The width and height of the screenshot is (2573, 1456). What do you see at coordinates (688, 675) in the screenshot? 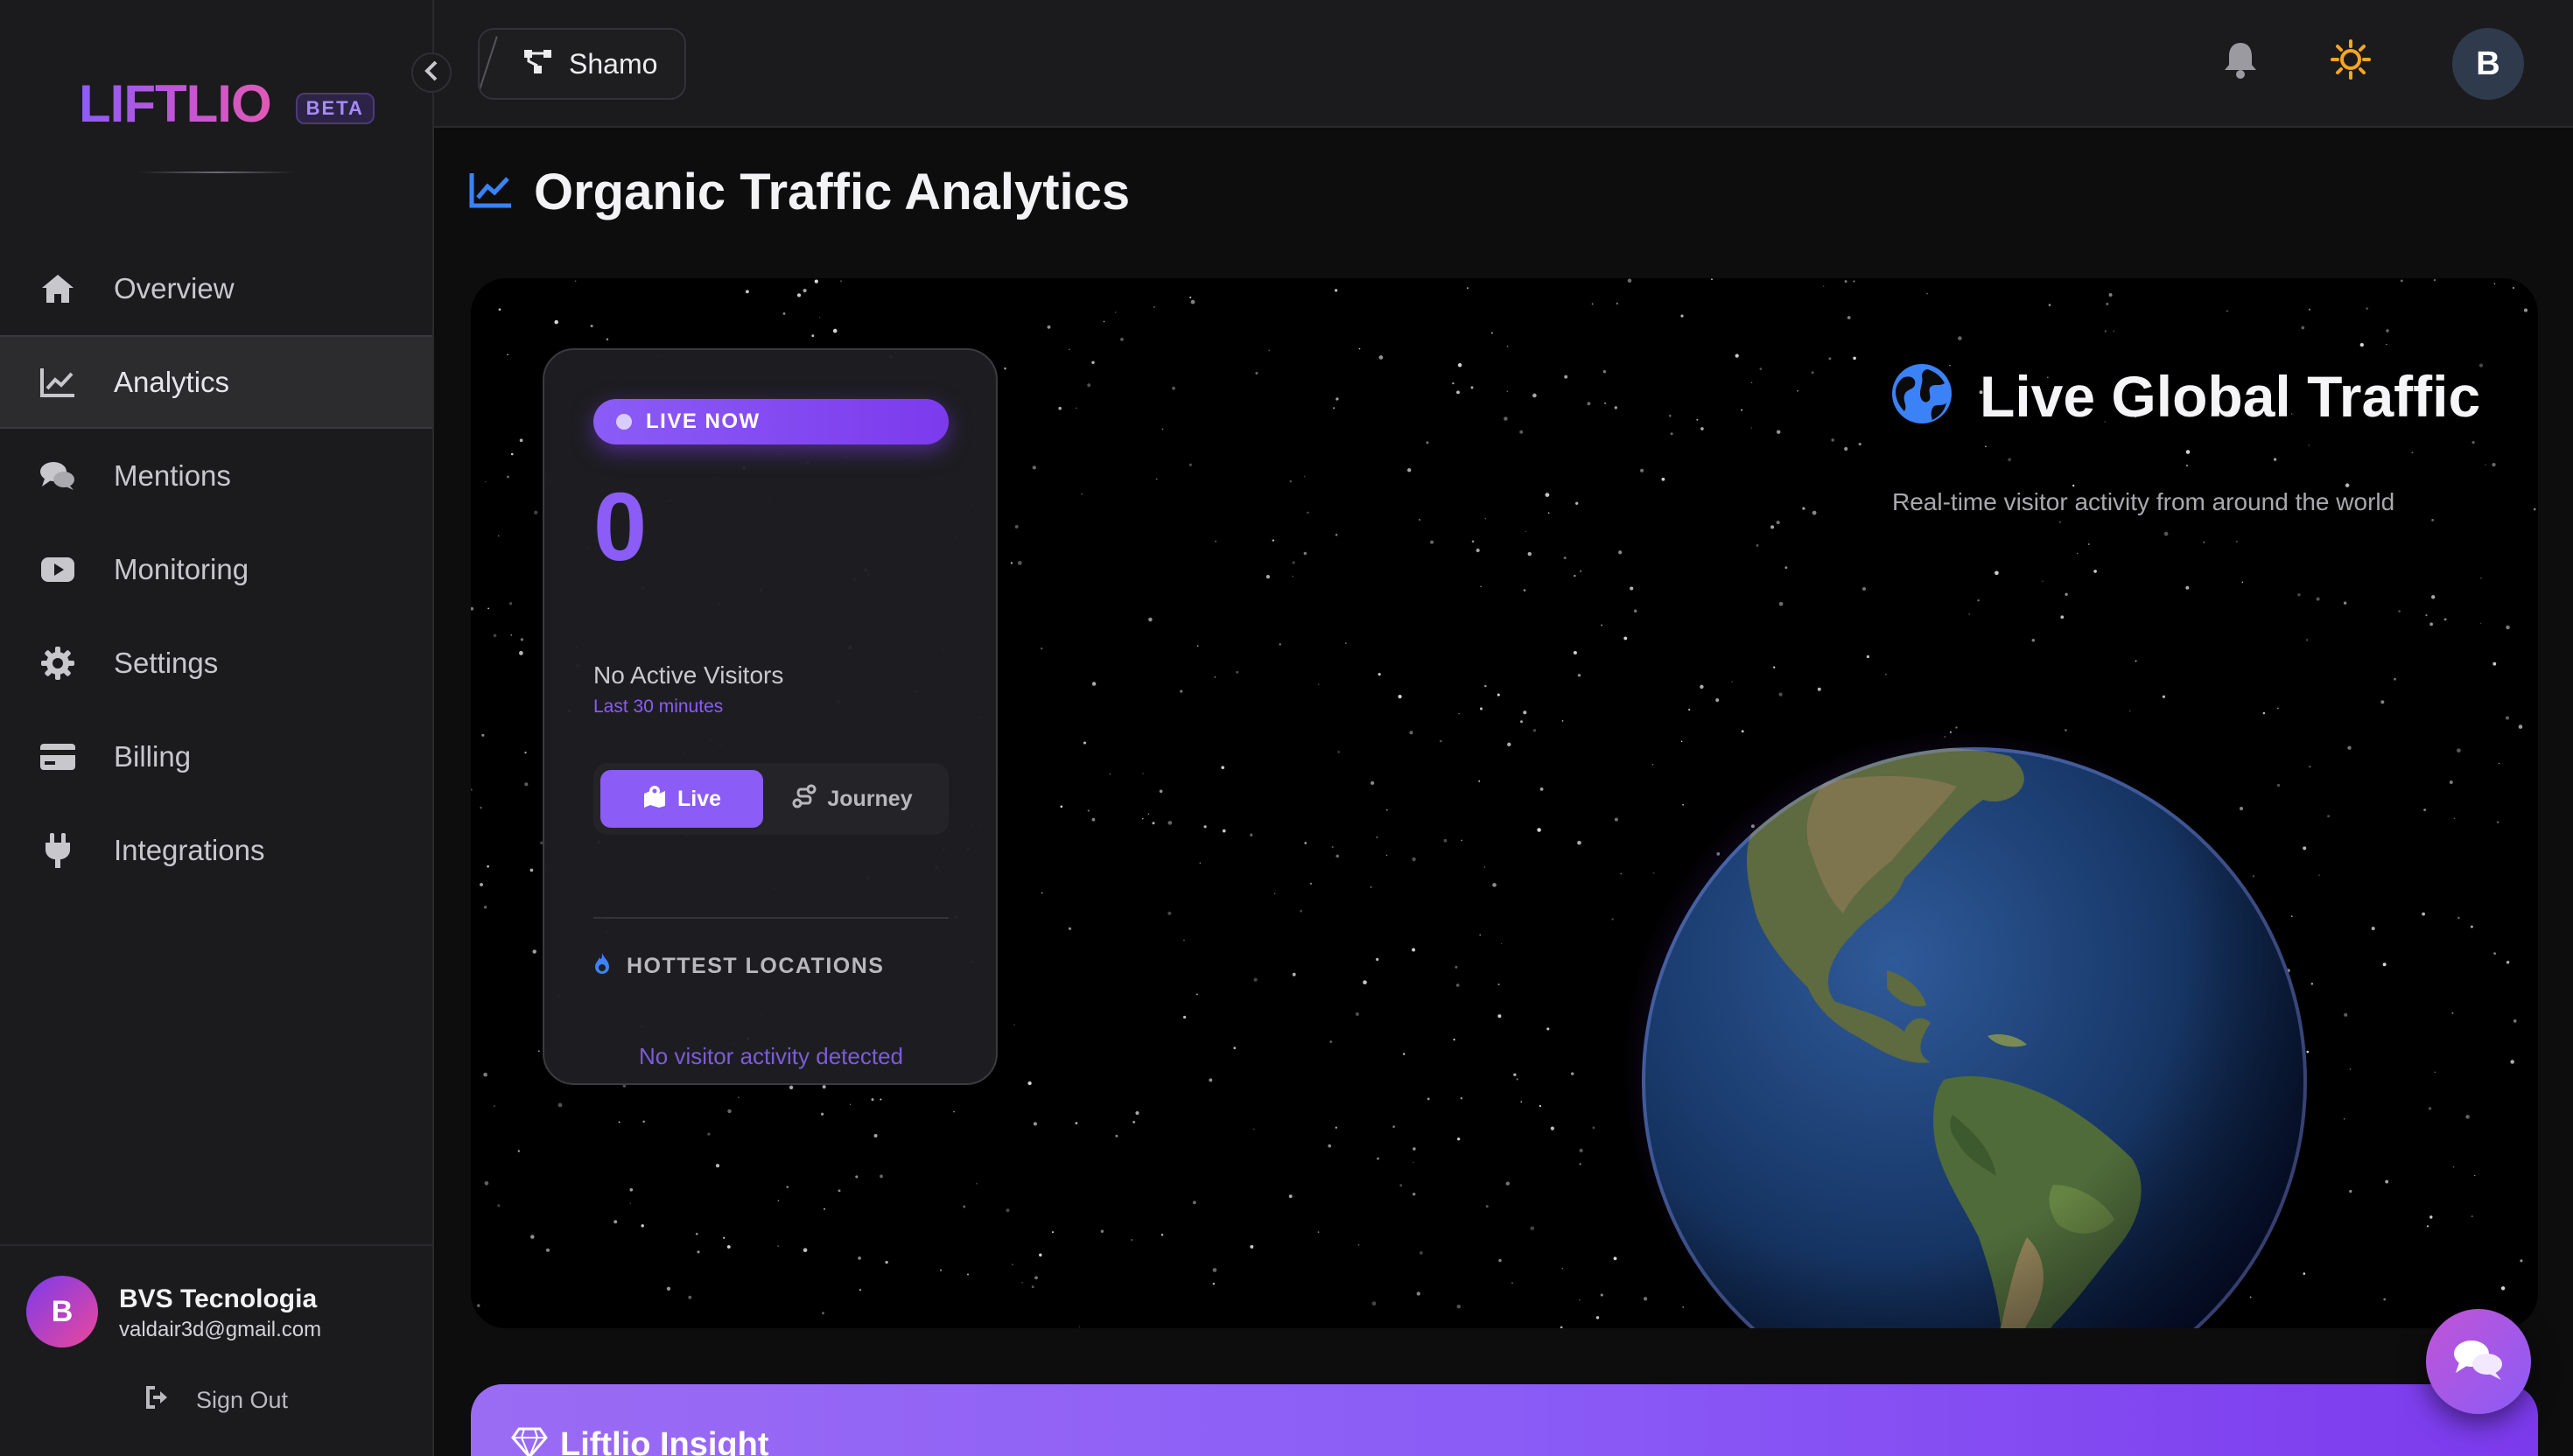
I see `active-visitor-label: No Active Visitors` at bounding box center [688, 675].